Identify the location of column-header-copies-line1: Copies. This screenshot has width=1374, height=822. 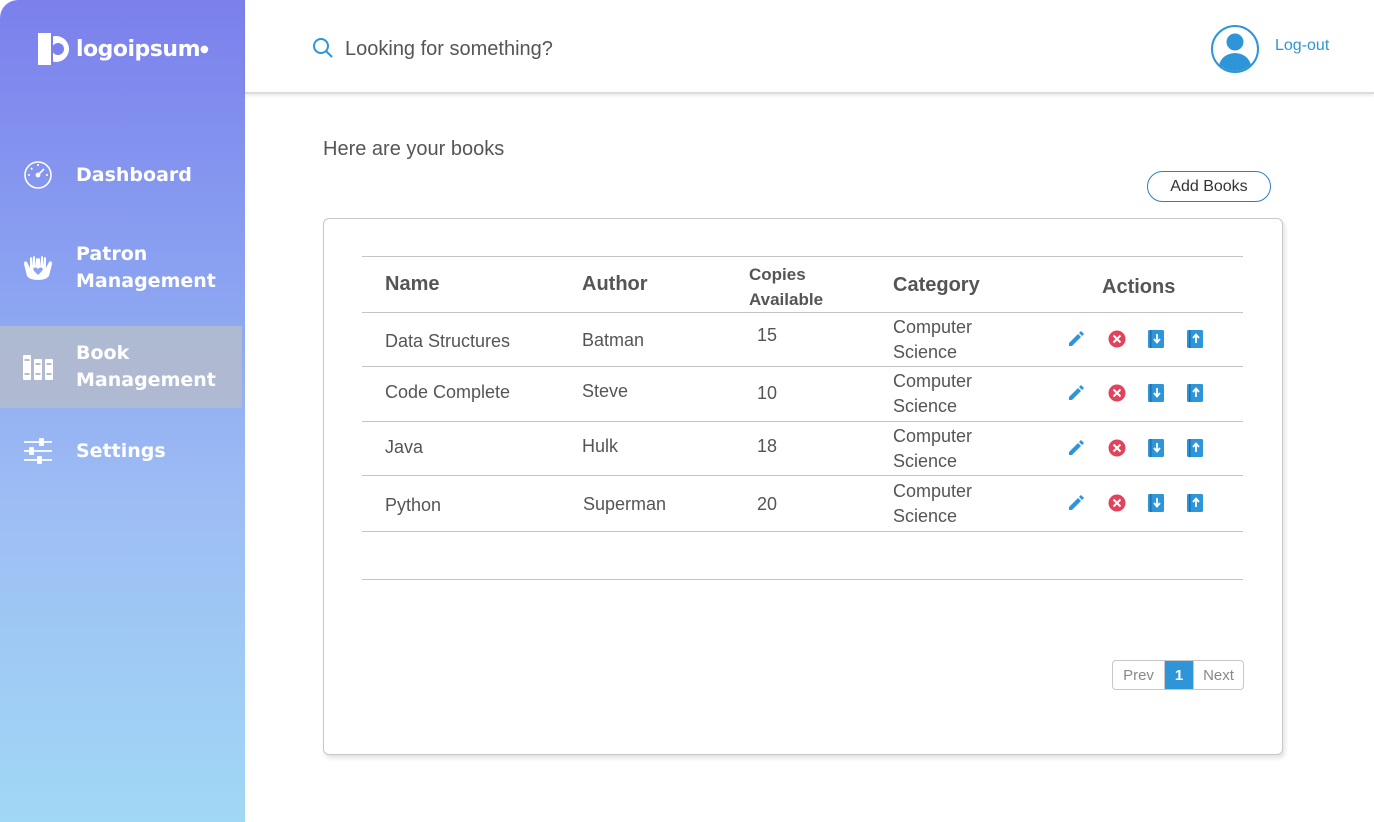
(777, 274).